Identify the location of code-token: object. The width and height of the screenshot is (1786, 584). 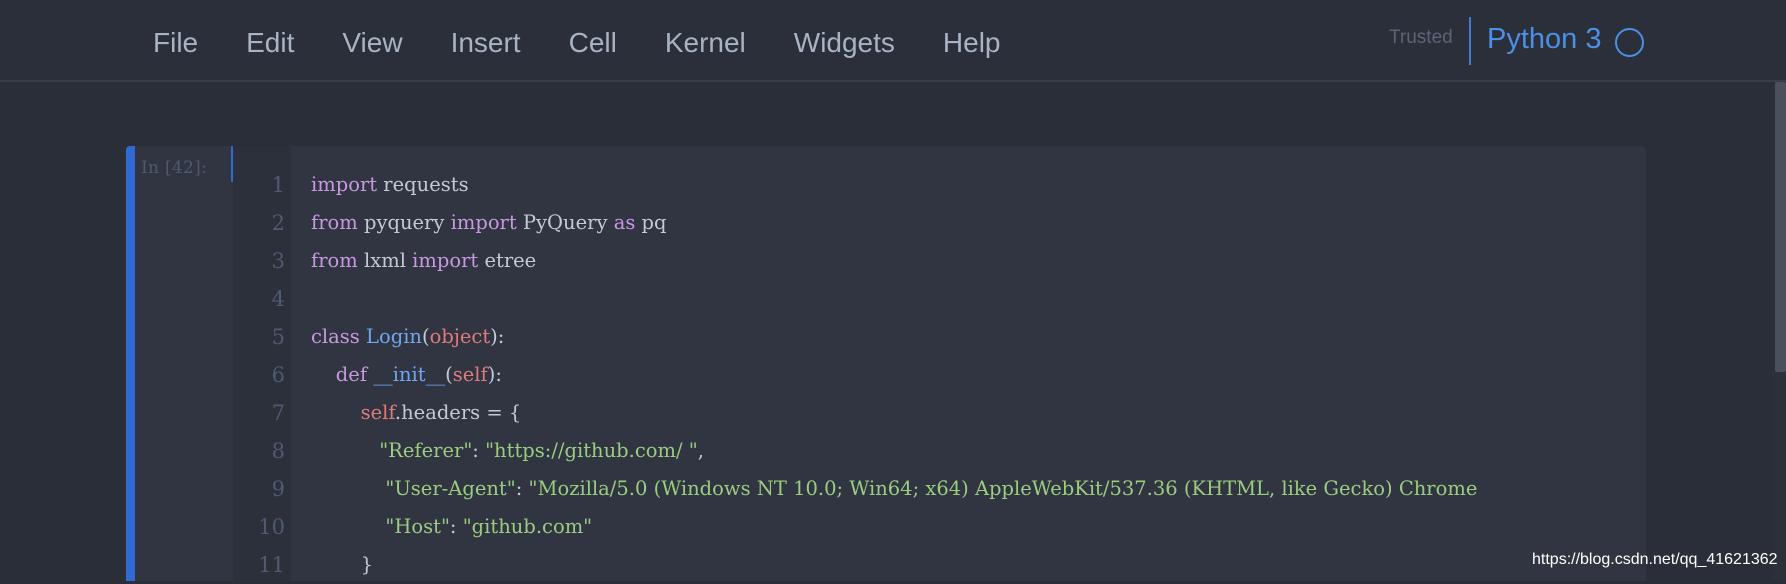
(460, 336).